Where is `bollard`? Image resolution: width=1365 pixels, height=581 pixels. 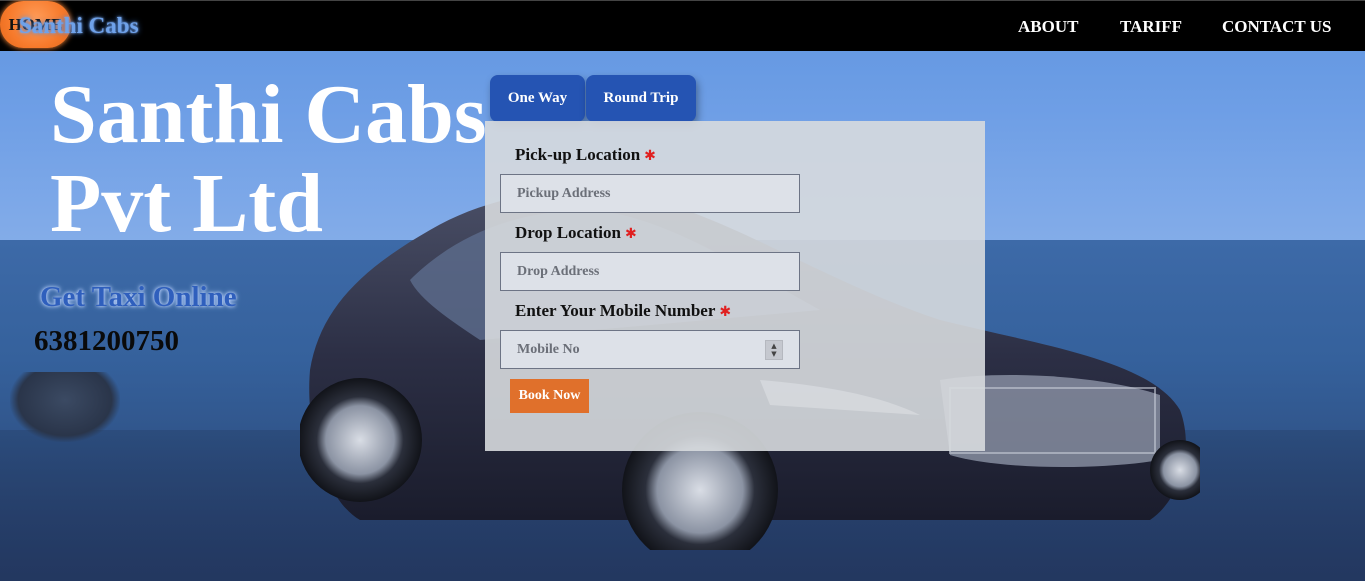
bollard is located at coordinates (65, 407).